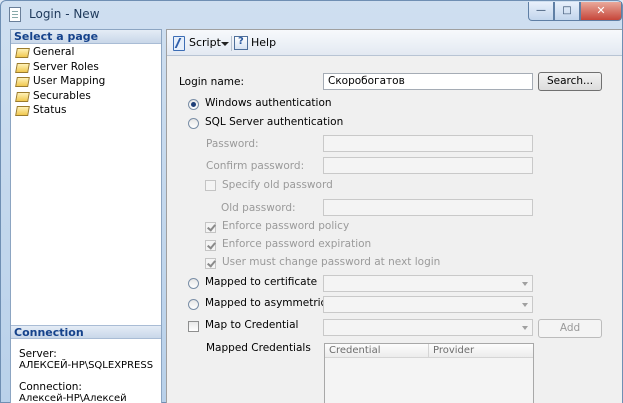 The height and width of the screenshot is (403, 623). Describe the element at coordinates (261, 282) in the screenshot. I see `mapped-cert-label: Mapped to certificate` at that location.